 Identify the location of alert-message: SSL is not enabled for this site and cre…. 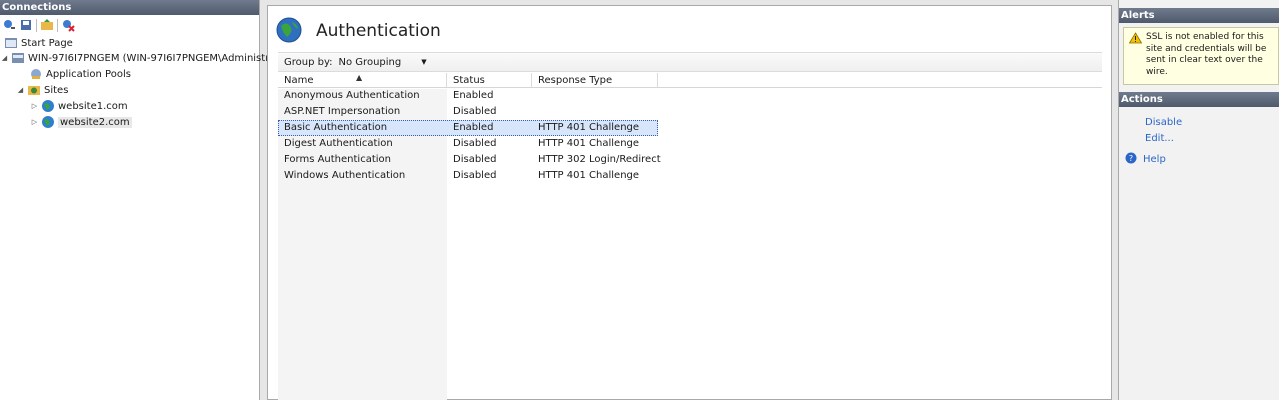
(1206, 54).